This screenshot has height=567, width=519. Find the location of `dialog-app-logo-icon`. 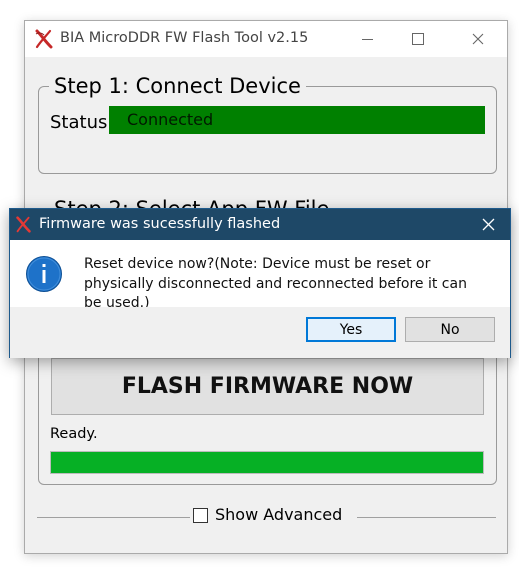

dialog-app-logo-icon is located at coordinates (23, 224).